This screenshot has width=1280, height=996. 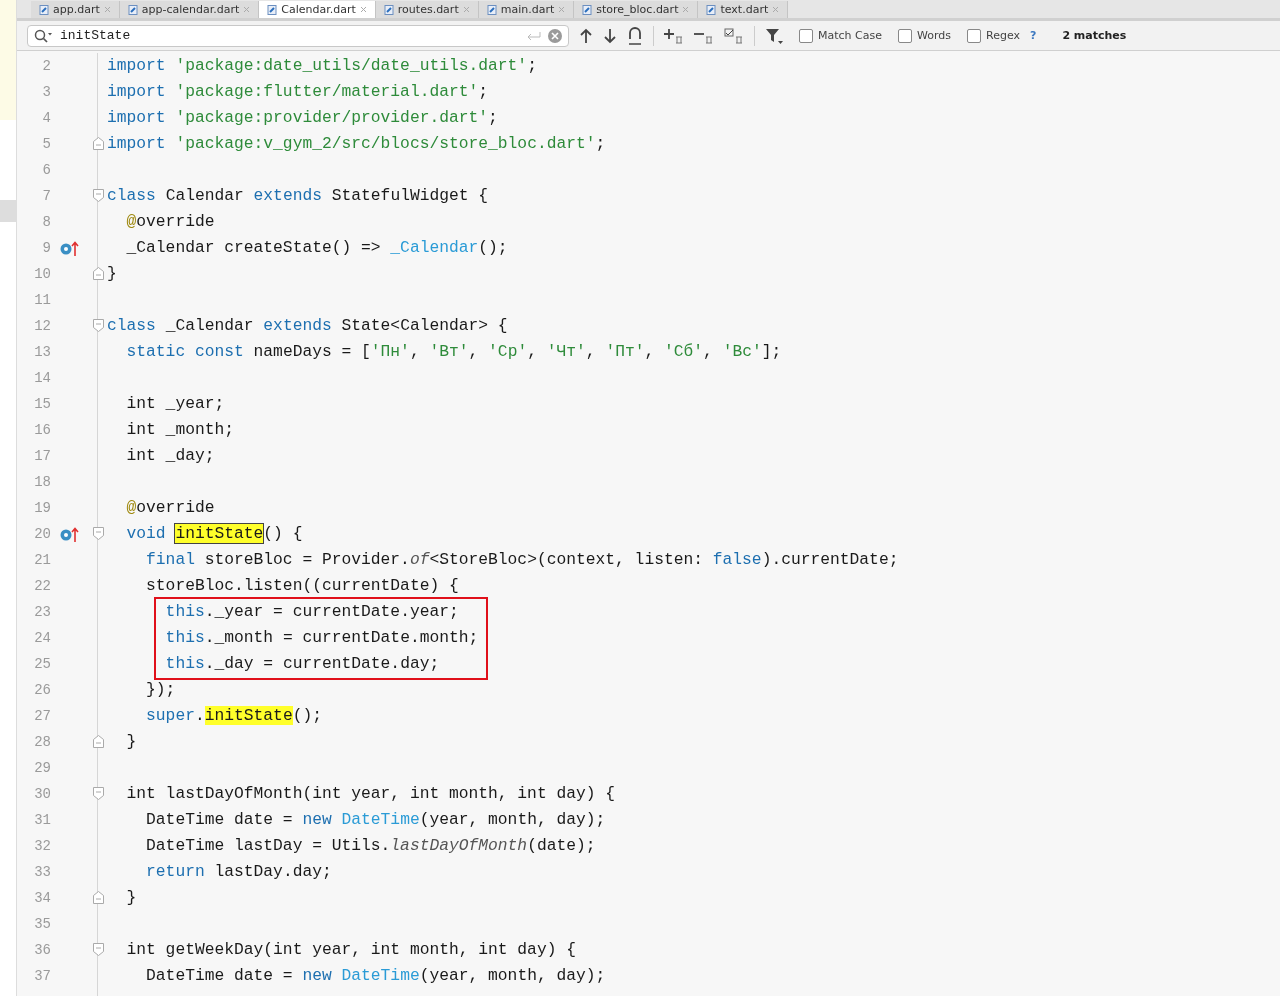 I want to click on file-tab: app-calendar.dart, so click(x=189, y=9).